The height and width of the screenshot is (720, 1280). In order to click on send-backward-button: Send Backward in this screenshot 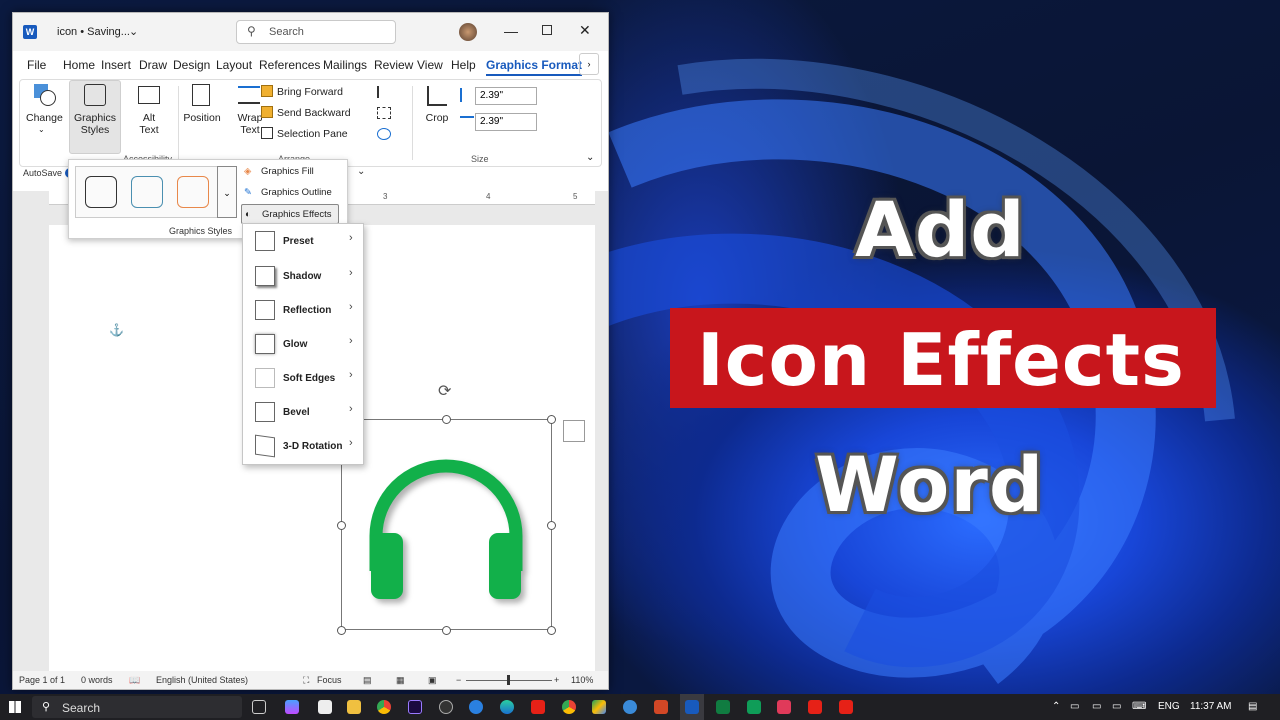, I will do `click(314, 113)`.